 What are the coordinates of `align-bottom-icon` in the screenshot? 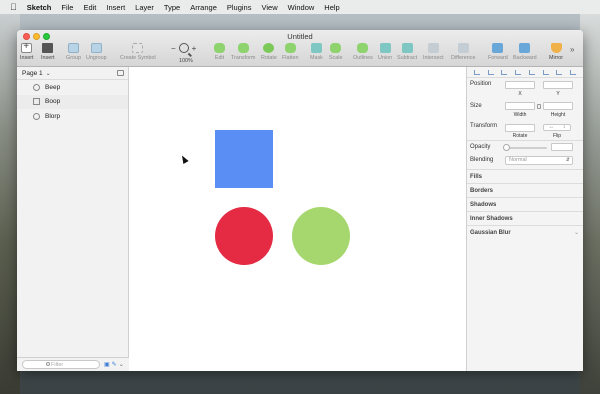 It's located at (559, 72).